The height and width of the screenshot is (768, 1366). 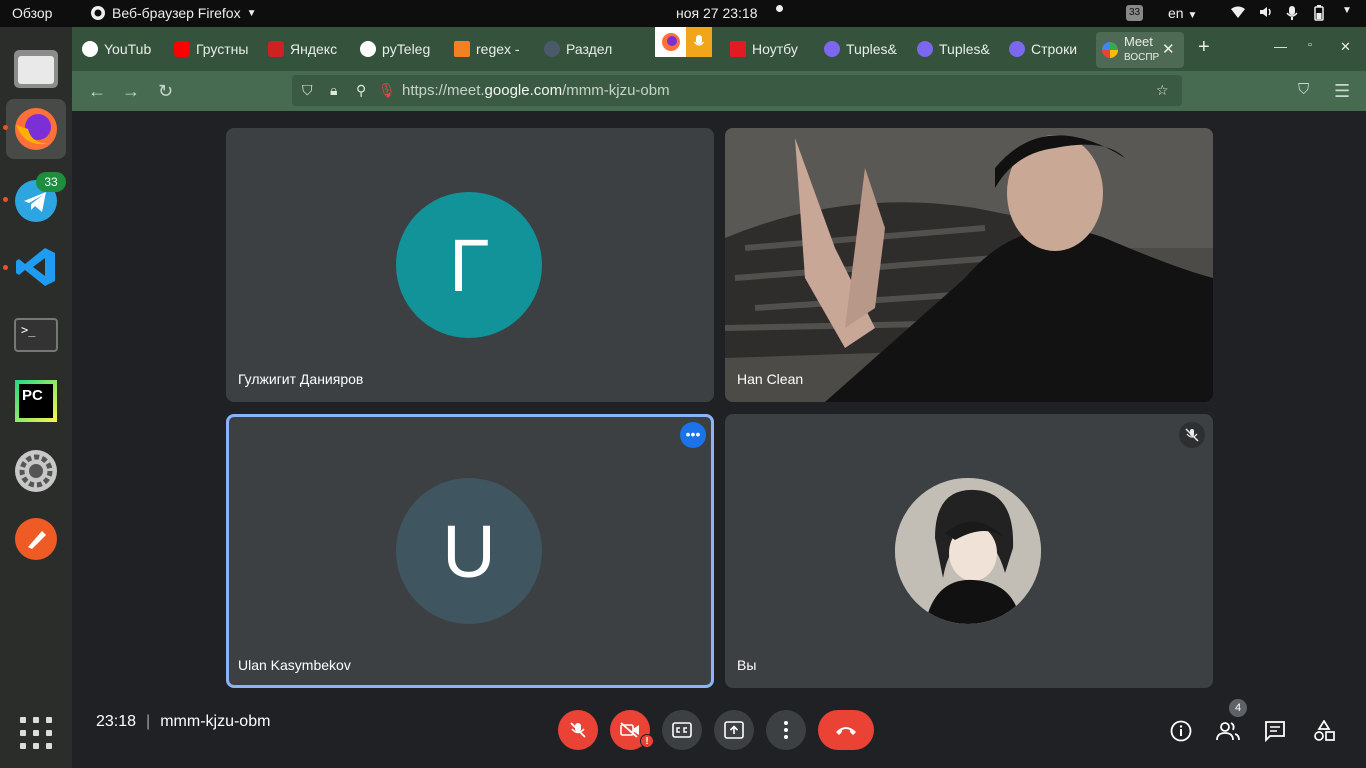 I want to click on tab-label: pyTeleg, so click(x=406, y=49).